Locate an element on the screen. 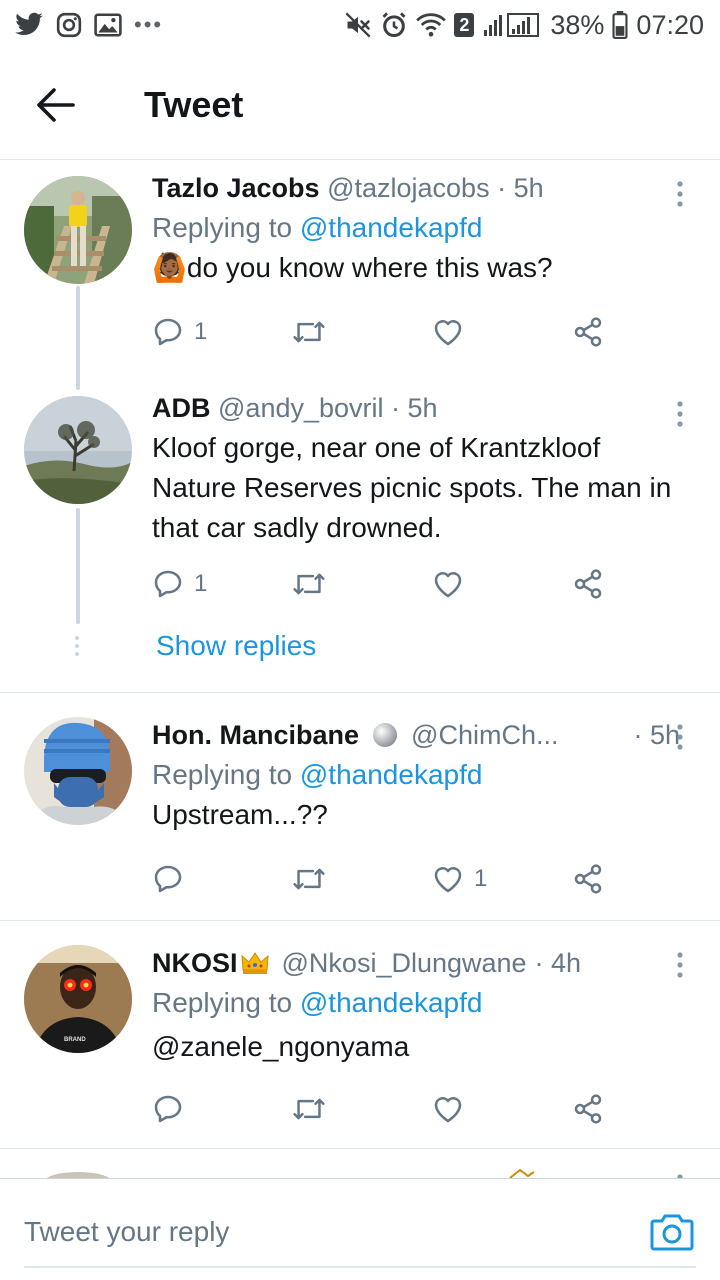 Image resolution: width=720 pixels, height=1280 pixels. svg-text: BRAND is located at coordinates (75, 1040).